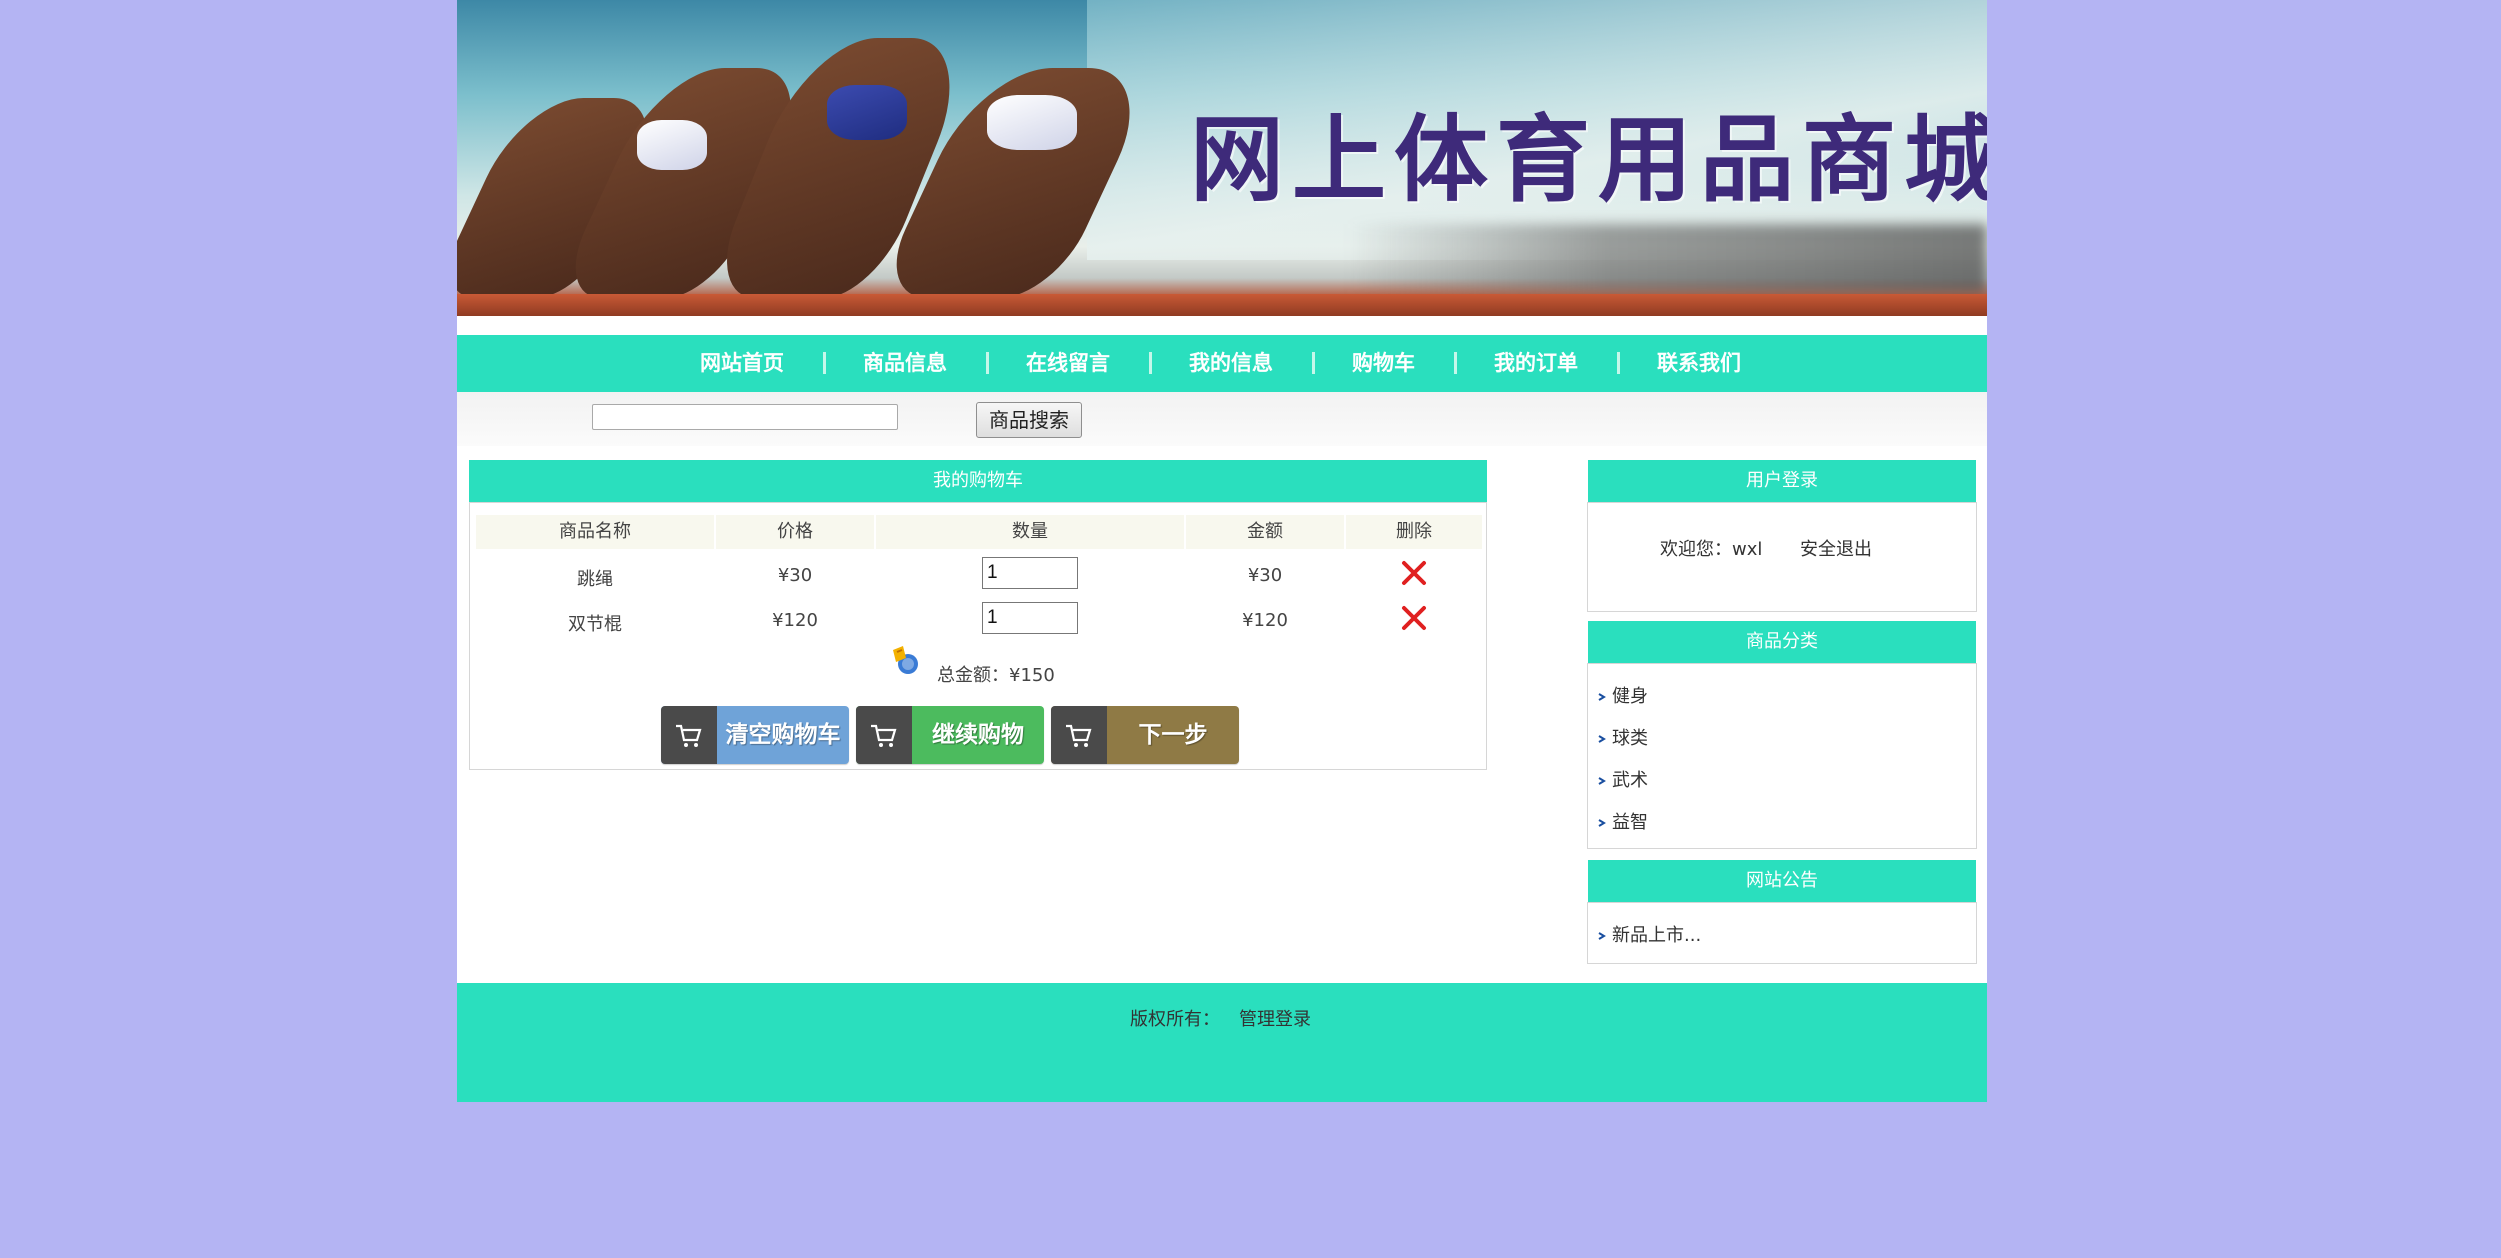 The image size is (2501, 1258). I want to click on next-step-label: 下一步, so click(1173, 735).